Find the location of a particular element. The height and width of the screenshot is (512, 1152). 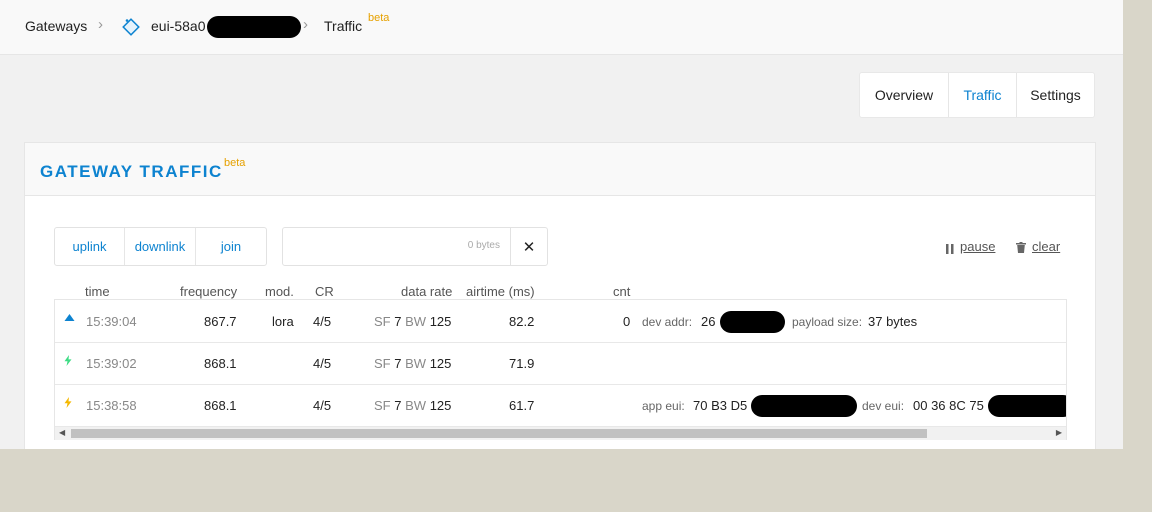

filter-uplink-button: uplink is located at coordinates (89, 246).